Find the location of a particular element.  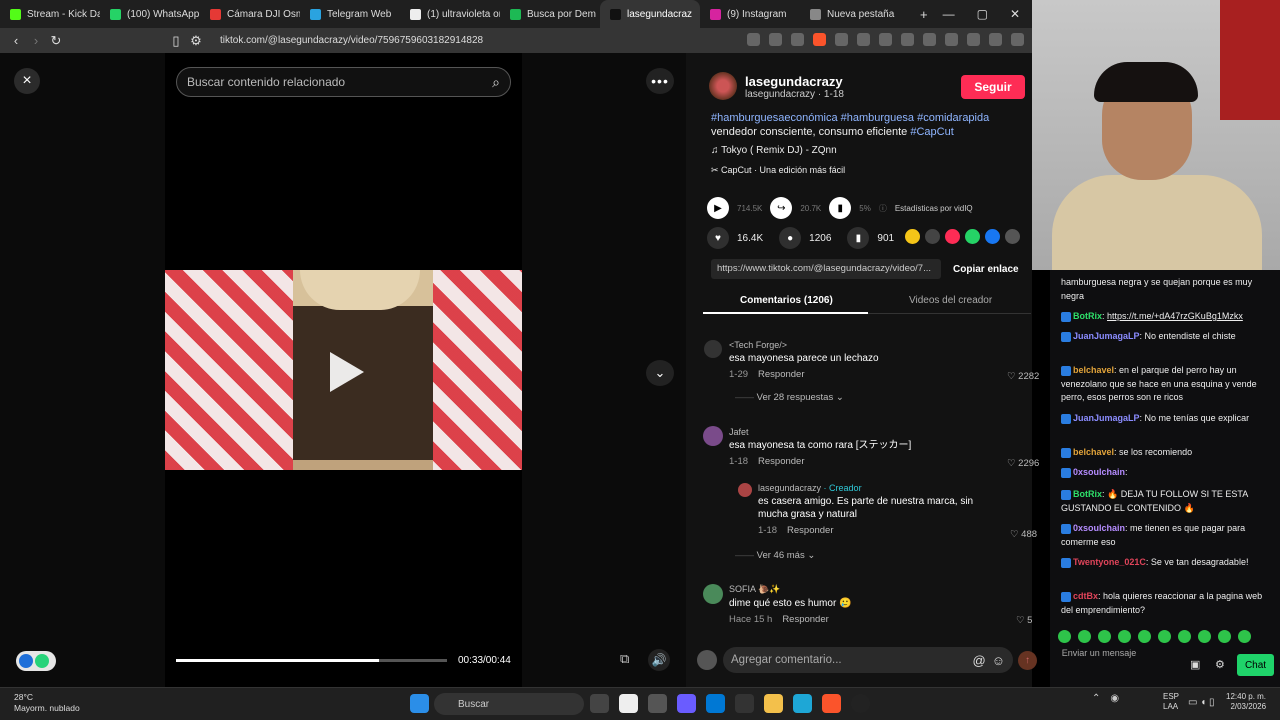

copilot-icon is located at coordinates (686, 703).